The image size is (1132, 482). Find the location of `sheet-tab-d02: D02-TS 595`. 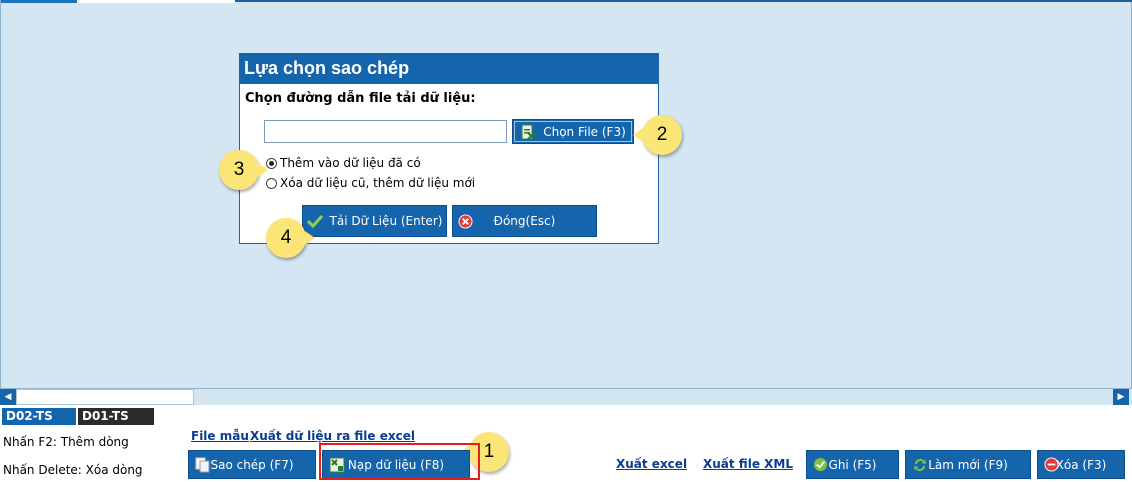

sheet-tab-d02: D02-TS 595 is located at coordinates (39, 422).